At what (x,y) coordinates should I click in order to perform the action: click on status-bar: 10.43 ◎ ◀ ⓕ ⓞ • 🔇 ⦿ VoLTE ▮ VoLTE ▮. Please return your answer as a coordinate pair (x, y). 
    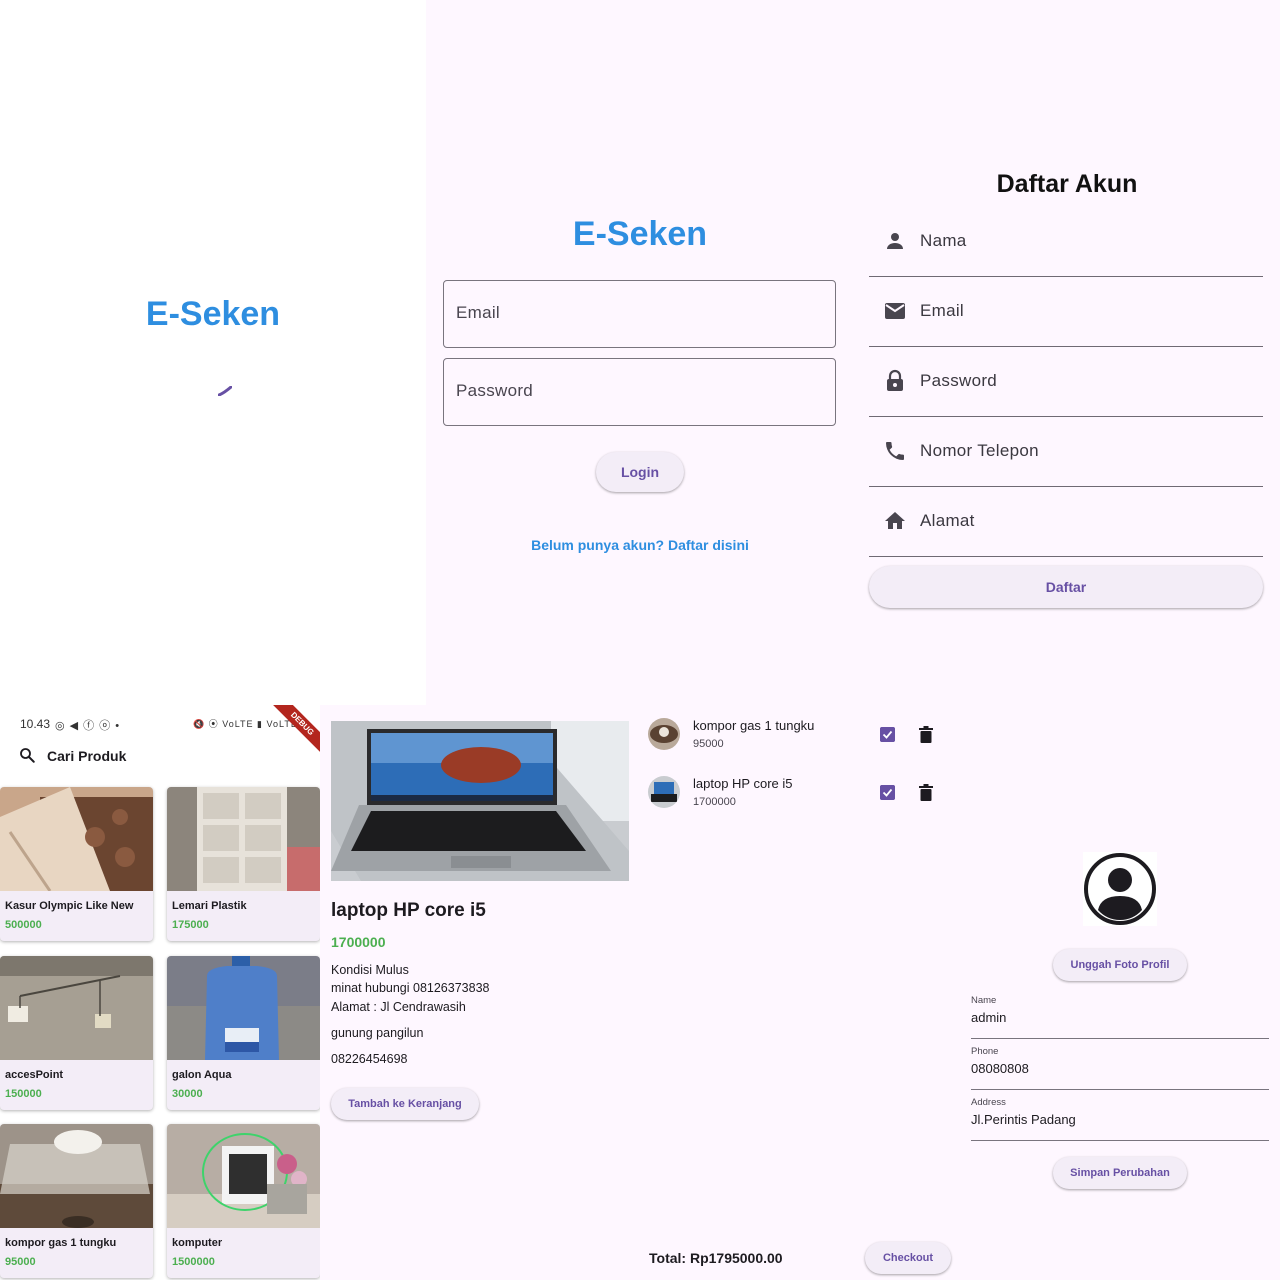
    Looking at the image, I should click on (160, 725).